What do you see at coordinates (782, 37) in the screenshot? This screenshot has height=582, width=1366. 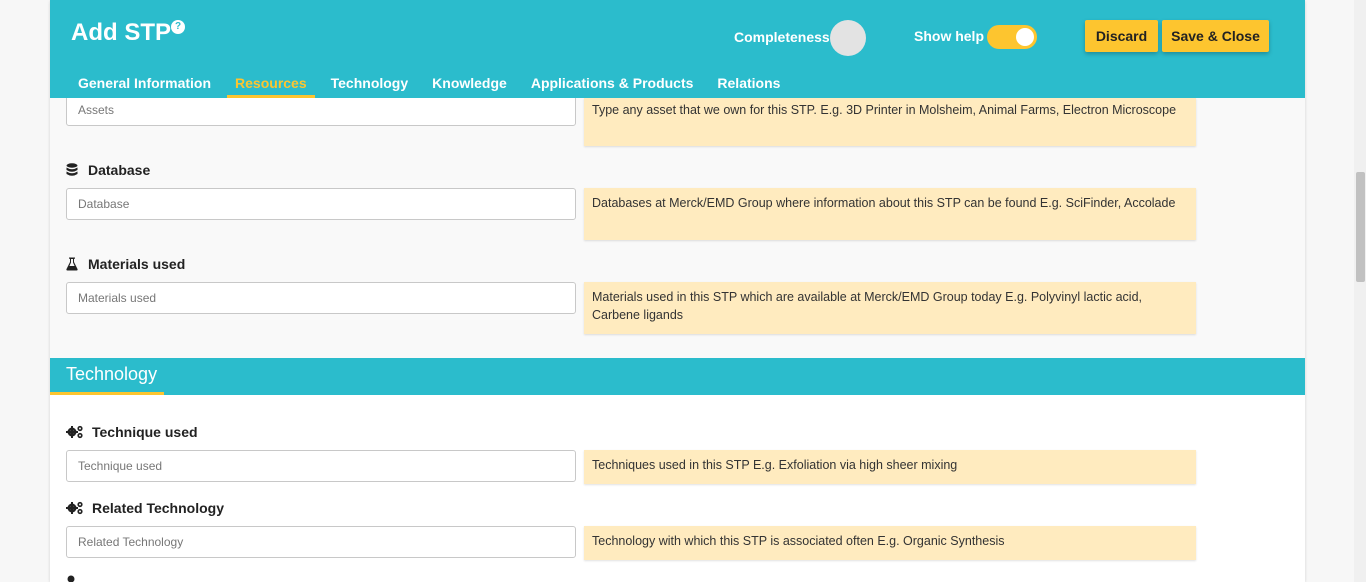 I see `completeness-label: Completeness` at bounding box center [782, 37].